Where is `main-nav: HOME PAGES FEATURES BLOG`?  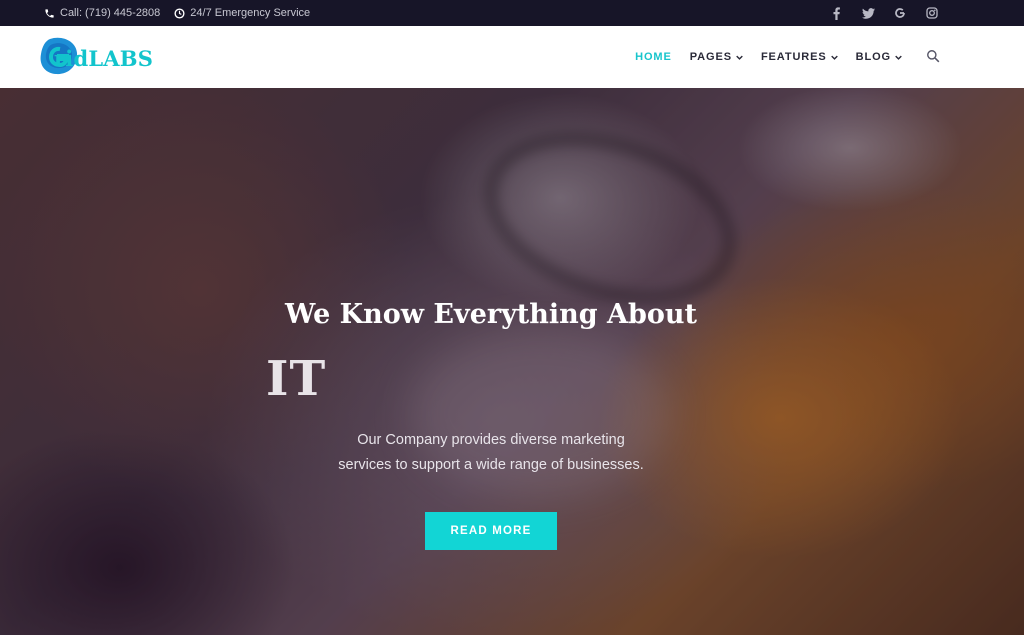 main-nav: HOME PAGES FEATURES BLOG is located at coordinates (759, 57).